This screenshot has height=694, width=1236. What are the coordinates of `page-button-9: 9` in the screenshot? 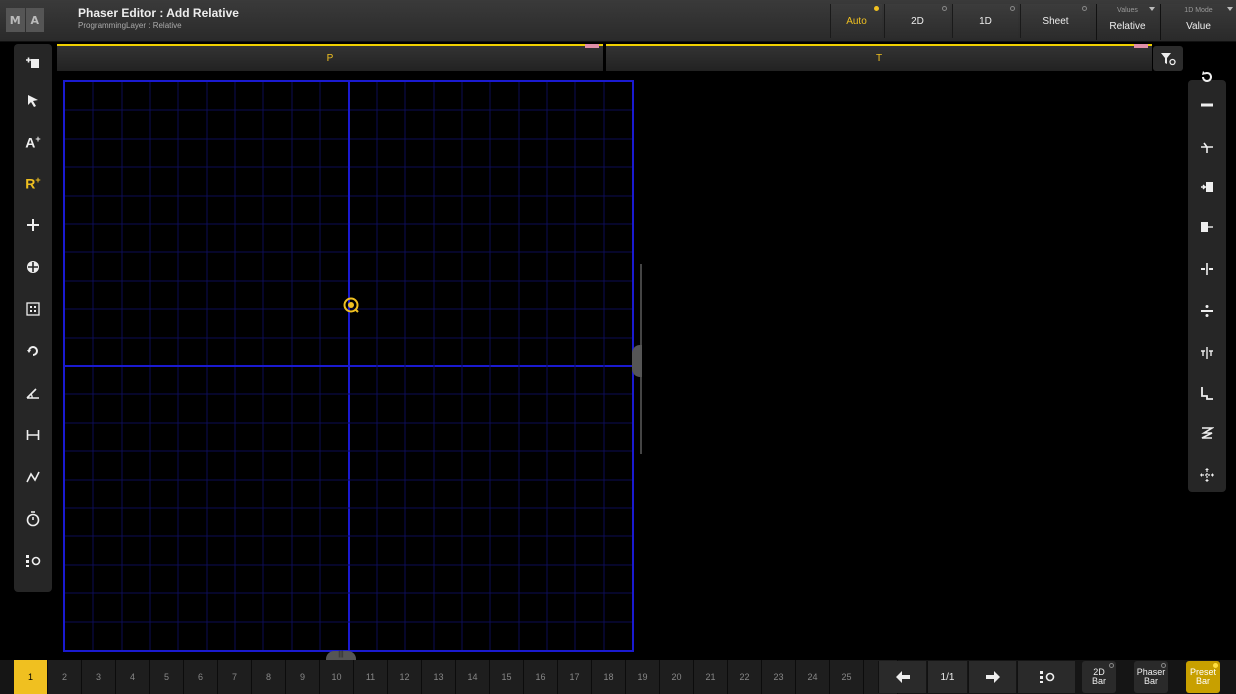 It's located at (303, 677).